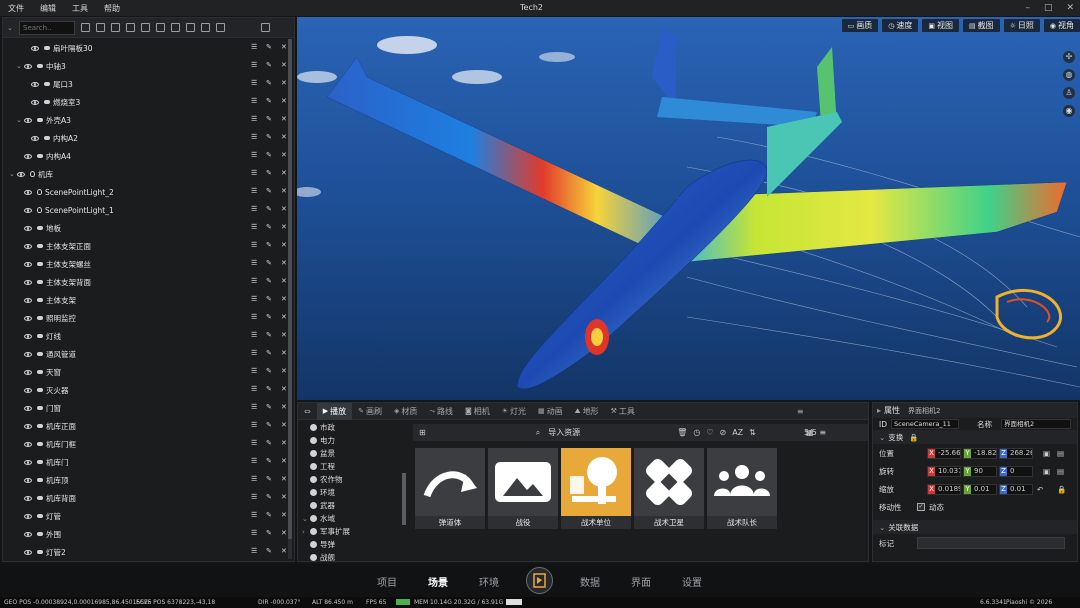  Describe the element at coordinates (737, 432) in the screenshot. I see `sort-az-icon: AZ` at that location.